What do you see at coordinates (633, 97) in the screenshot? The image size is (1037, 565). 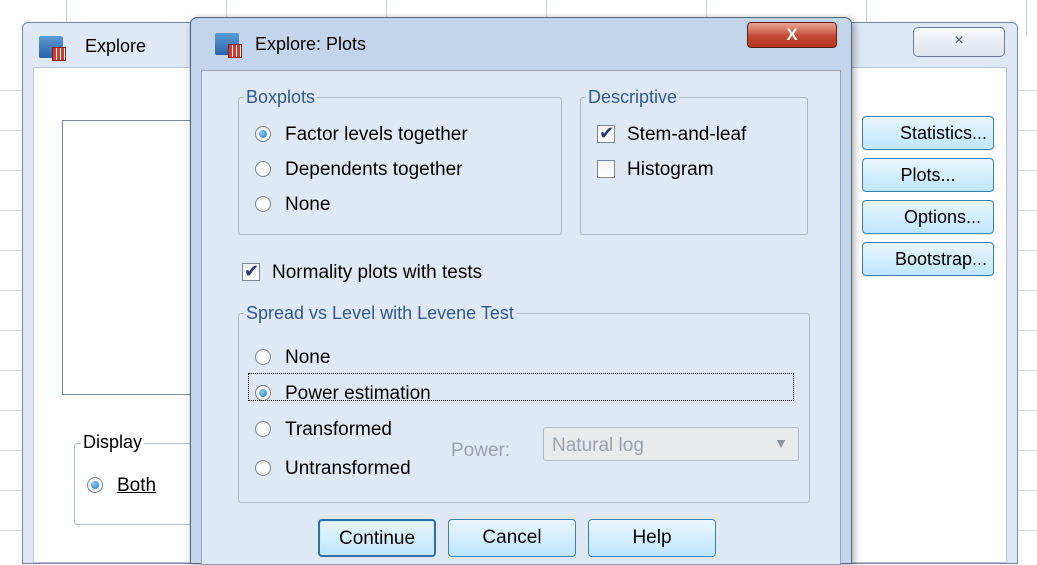 I see `descriptive-legend: Descriptive` at bounding box center [633, 97].